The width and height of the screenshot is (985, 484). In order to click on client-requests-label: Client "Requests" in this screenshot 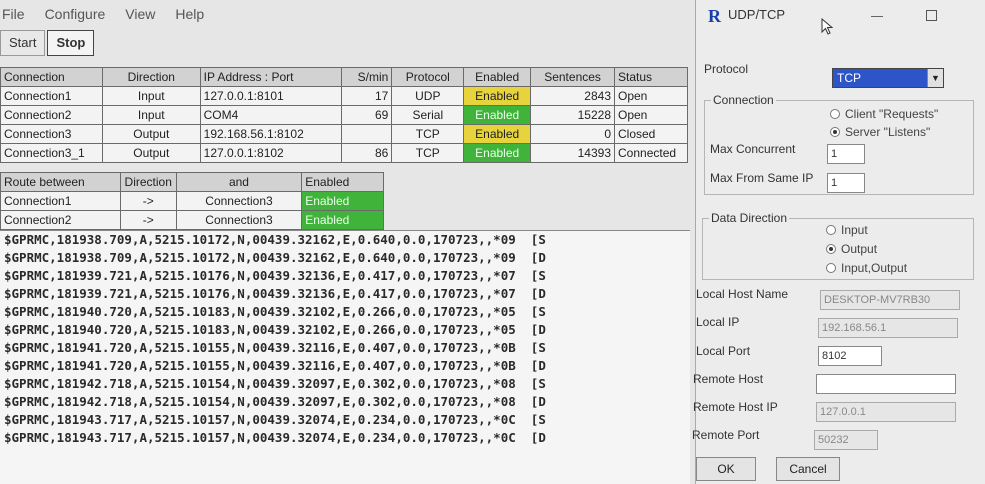, I will do `click(892, 114)`.